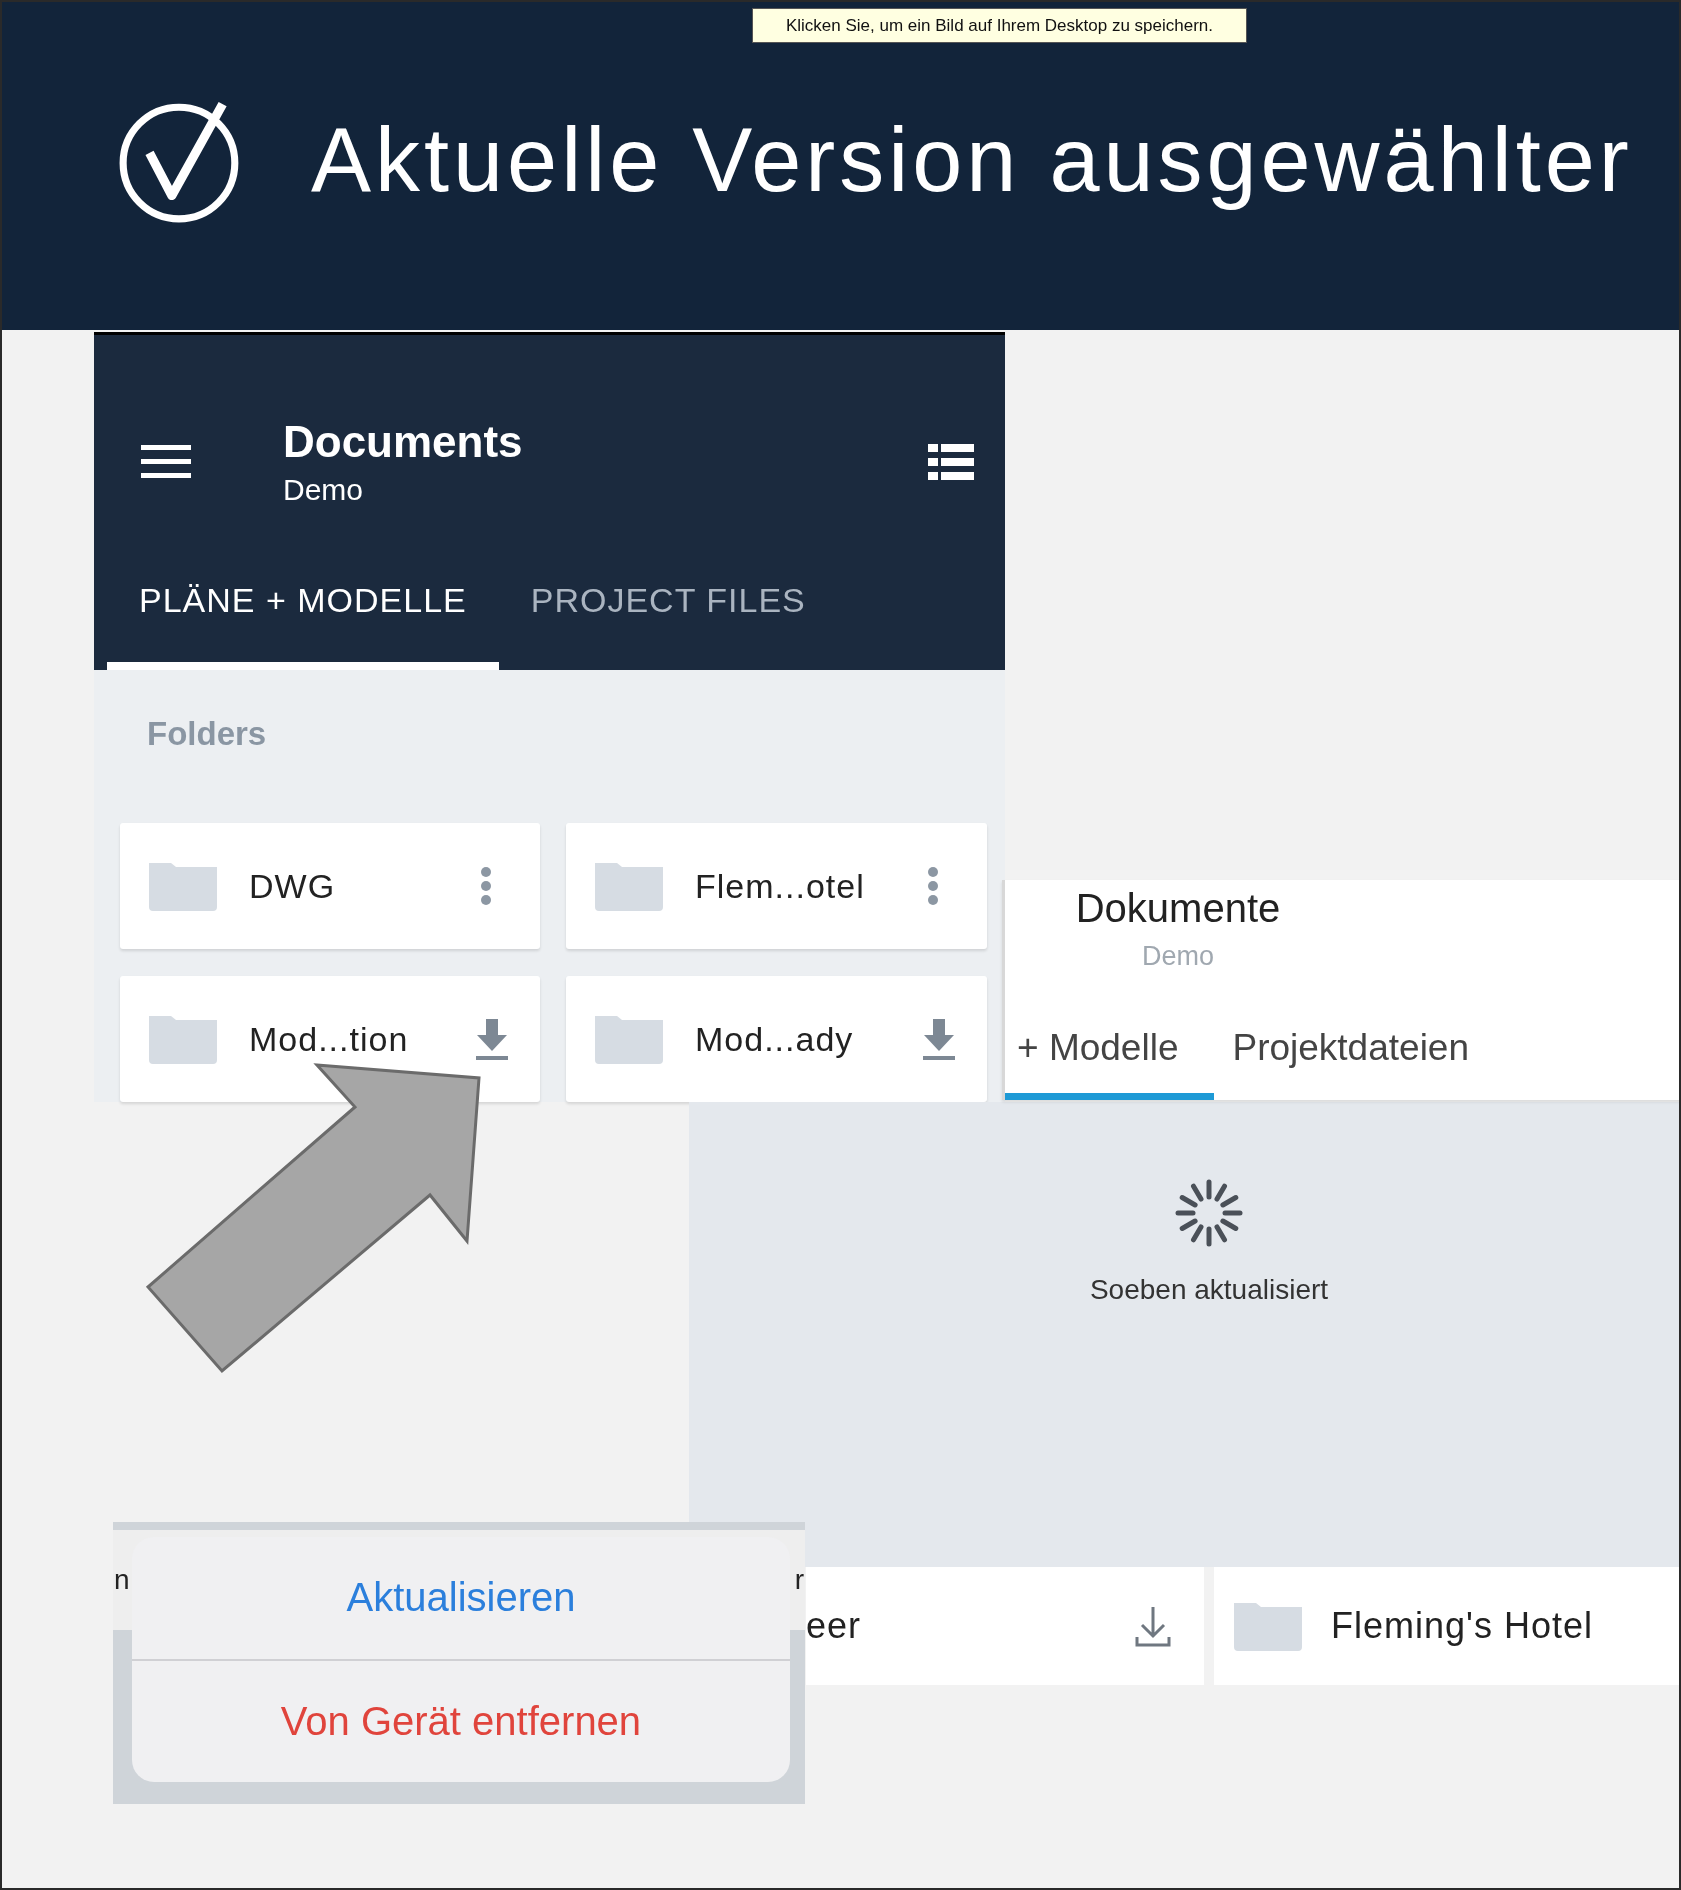 This screenshot has height=1890, width=1681. I want to click on file-name: eer, so click(834, 1626).